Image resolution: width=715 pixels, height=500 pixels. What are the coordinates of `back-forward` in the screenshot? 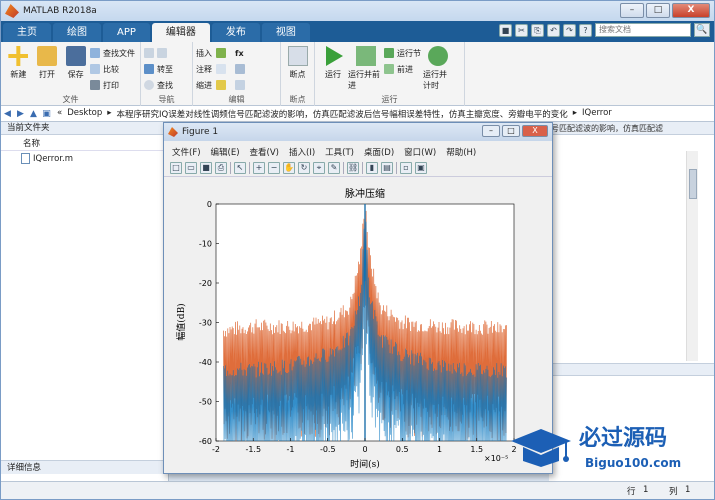 It's located at (159, 53).